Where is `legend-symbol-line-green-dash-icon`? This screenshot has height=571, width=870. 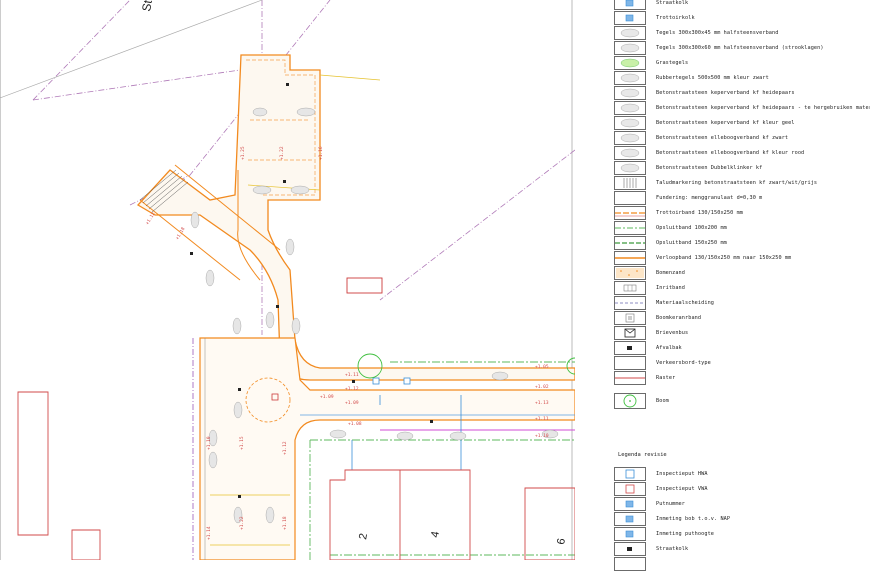
legend-symbol-line-green-dash-icon is located at coordinates (630, 228).